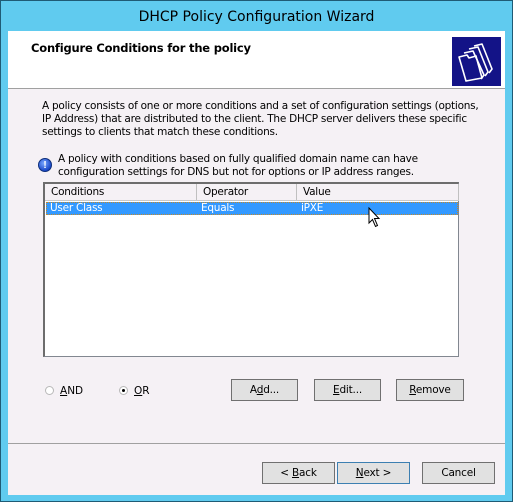 Image resolution: width=513 pixels, height=502 pixels. Describe the element at coordinates (312, 208) in the screenshot. I see `cell-value: iPXE` at that location.